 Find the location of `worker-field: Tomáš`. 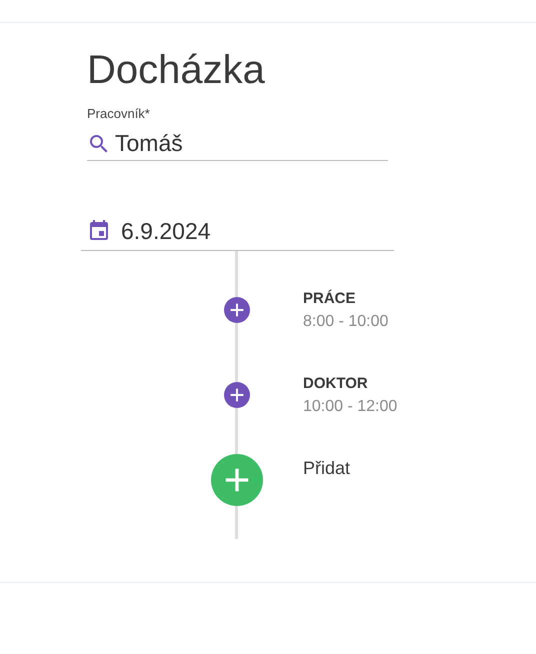

worker-field: Tomáš is located at coordinates (237, 144).